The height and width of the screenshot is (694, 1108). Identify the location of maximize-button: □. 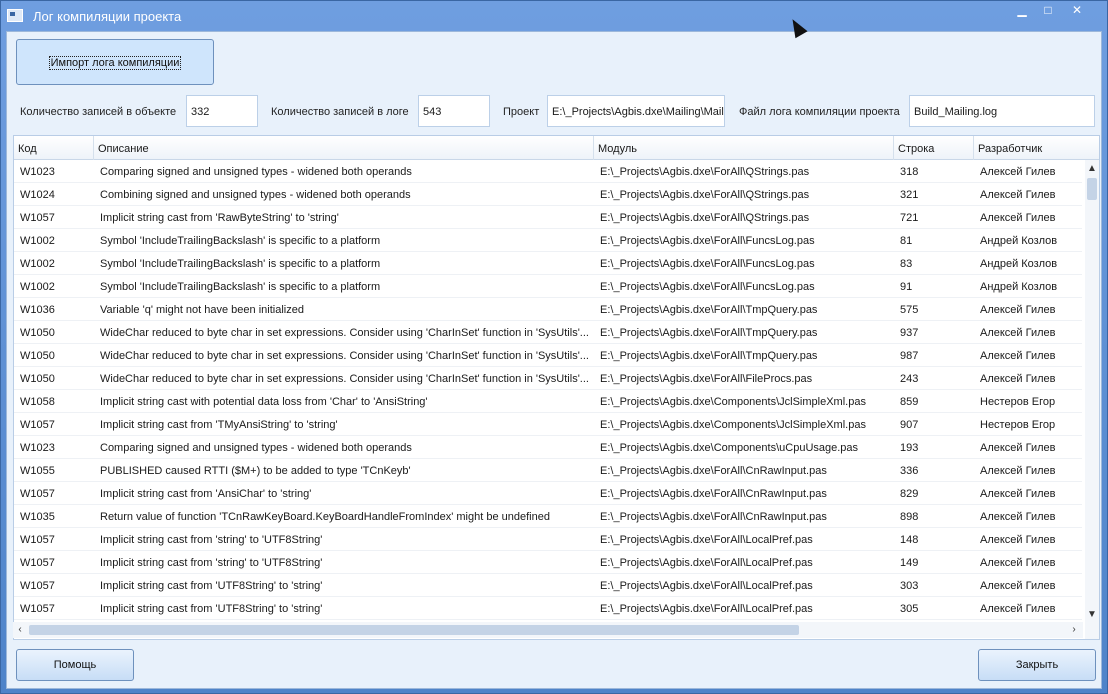
(1048, 11).